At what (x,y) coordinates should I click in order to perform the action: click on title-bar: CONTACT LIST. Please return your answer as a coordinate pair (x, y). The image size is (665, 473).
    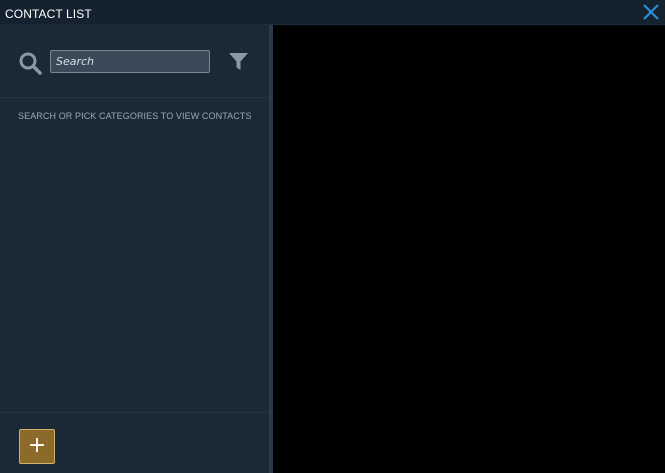
    Looking at the image, I should click on (332, 12).